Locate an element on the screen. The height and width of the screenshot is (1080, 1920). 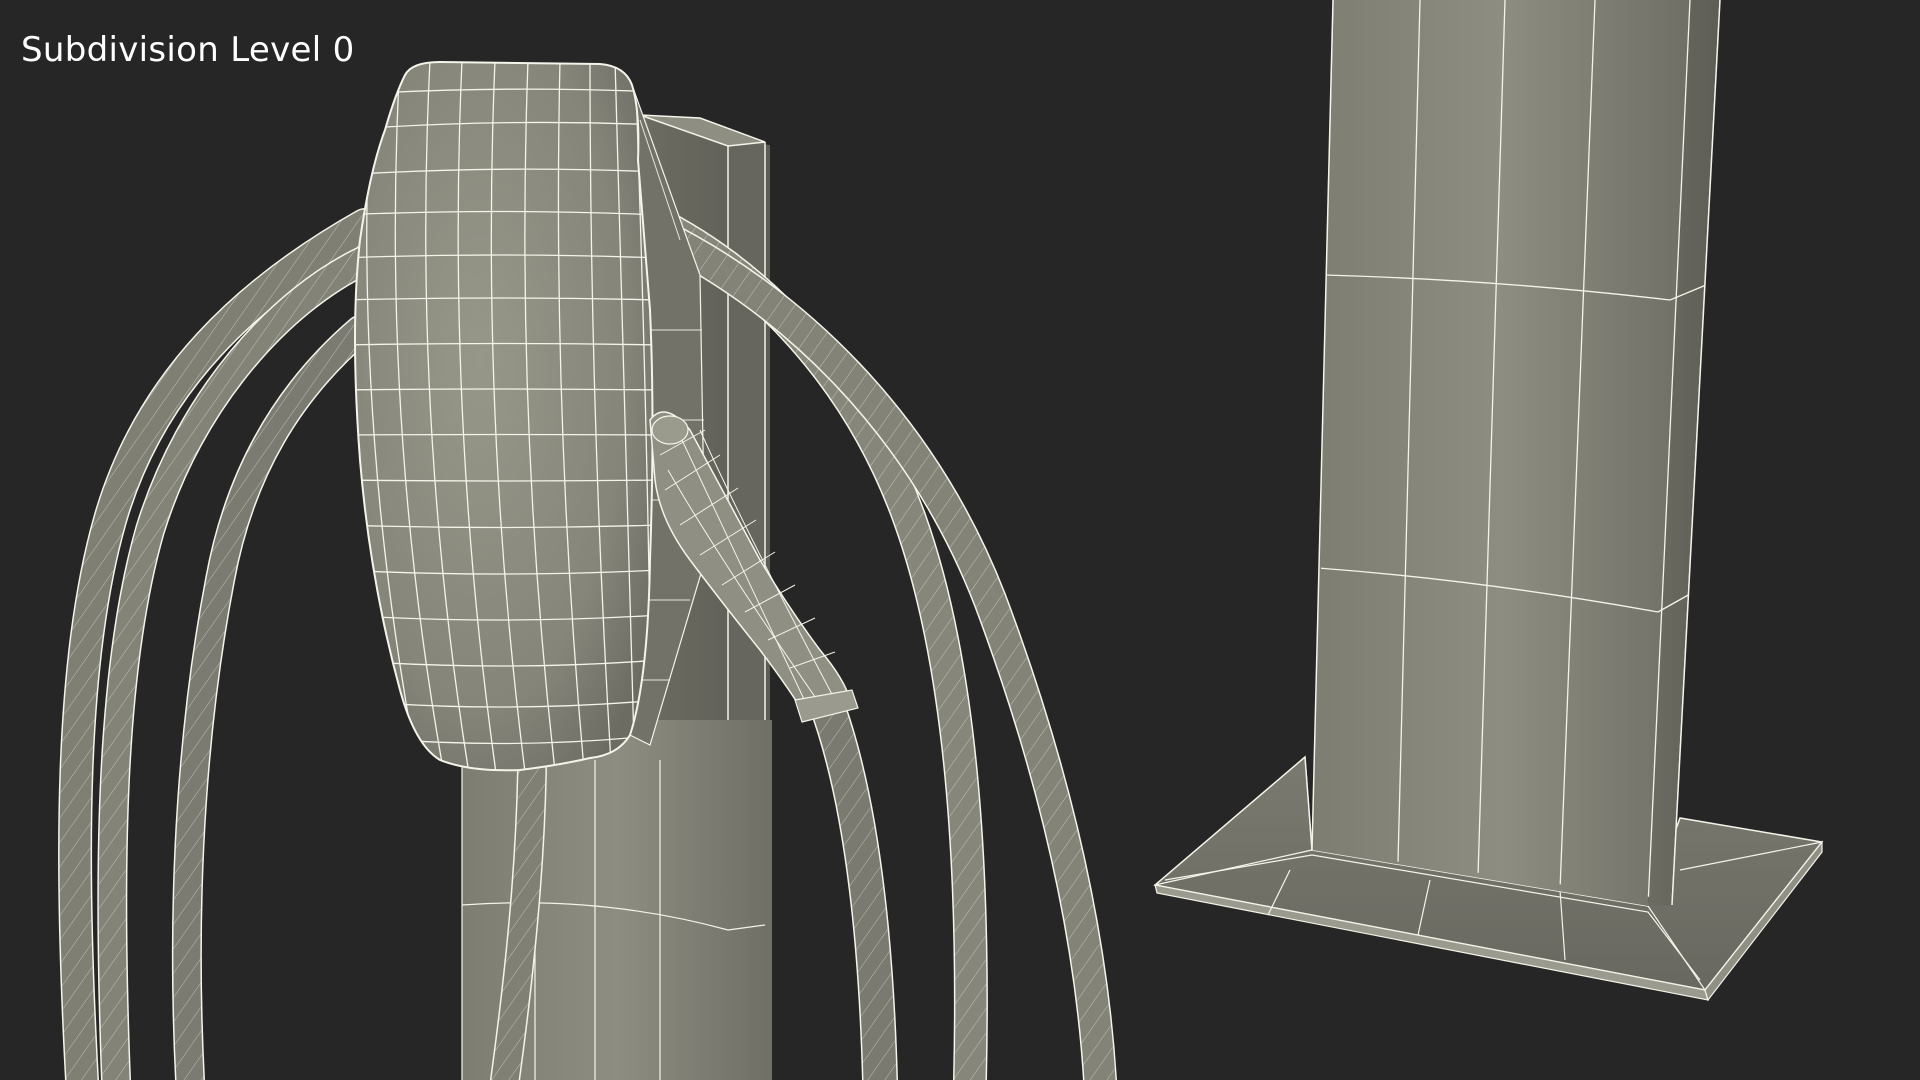
cable-loops-left is located at coordinates (220, 644).